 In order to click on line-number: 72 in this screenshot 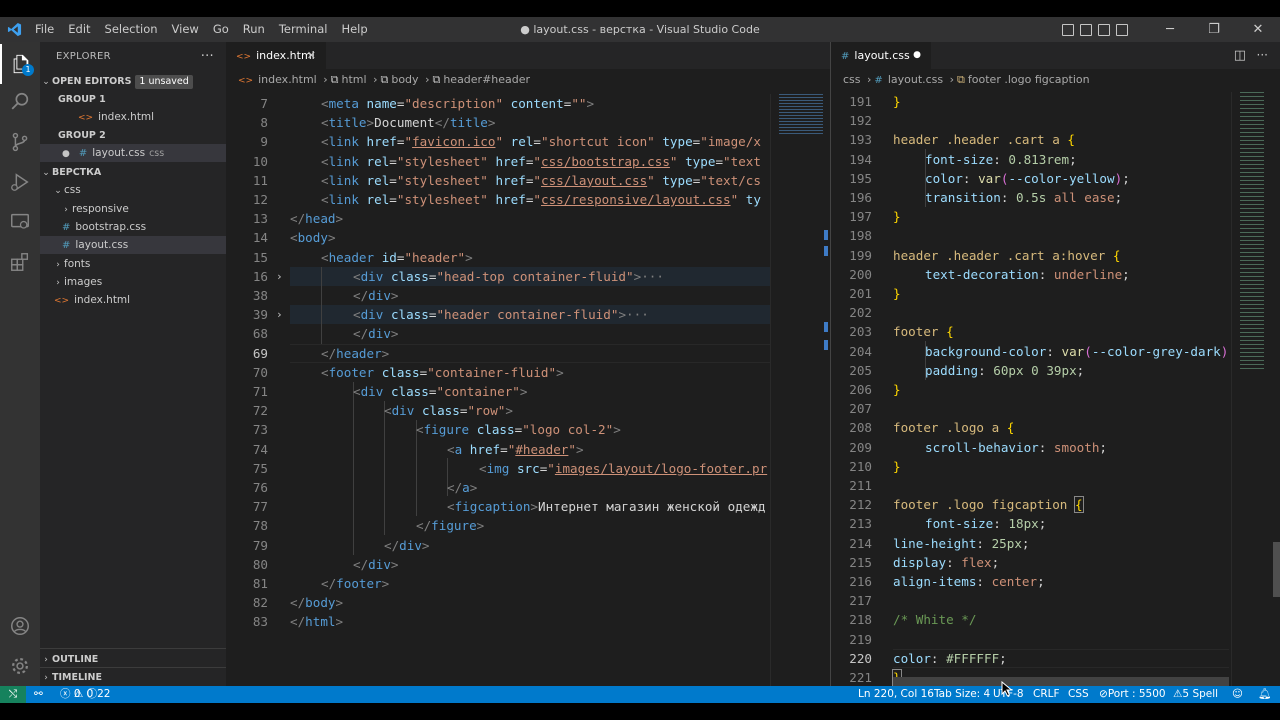, I will do `click(260, 411)`.